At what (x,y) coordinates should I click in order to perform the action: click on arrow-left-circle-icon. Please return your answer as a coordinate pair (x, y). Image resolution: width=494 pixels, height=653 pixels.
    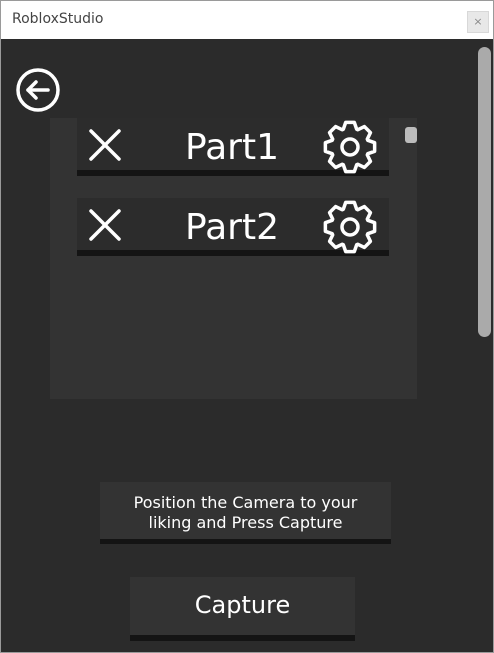
    Looking at the image, I should click on (38, 90).